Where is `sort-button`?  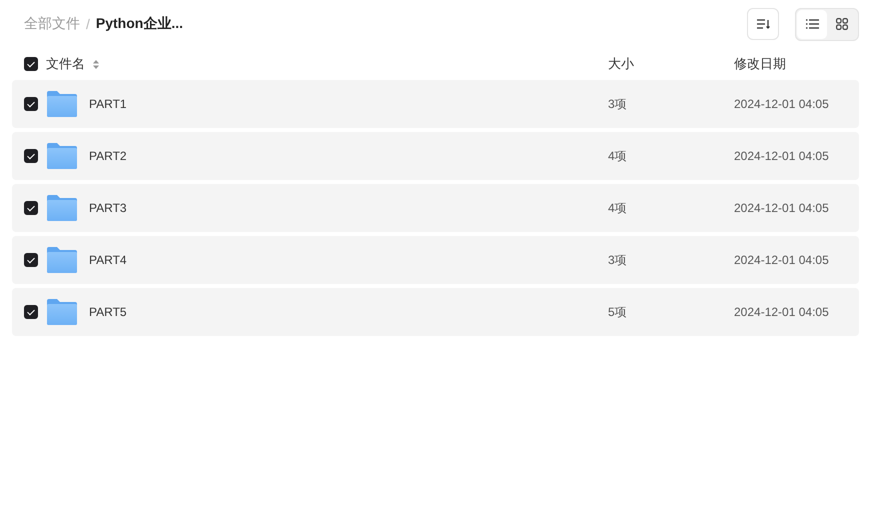 sort-button is located at coordinates (763, 24).